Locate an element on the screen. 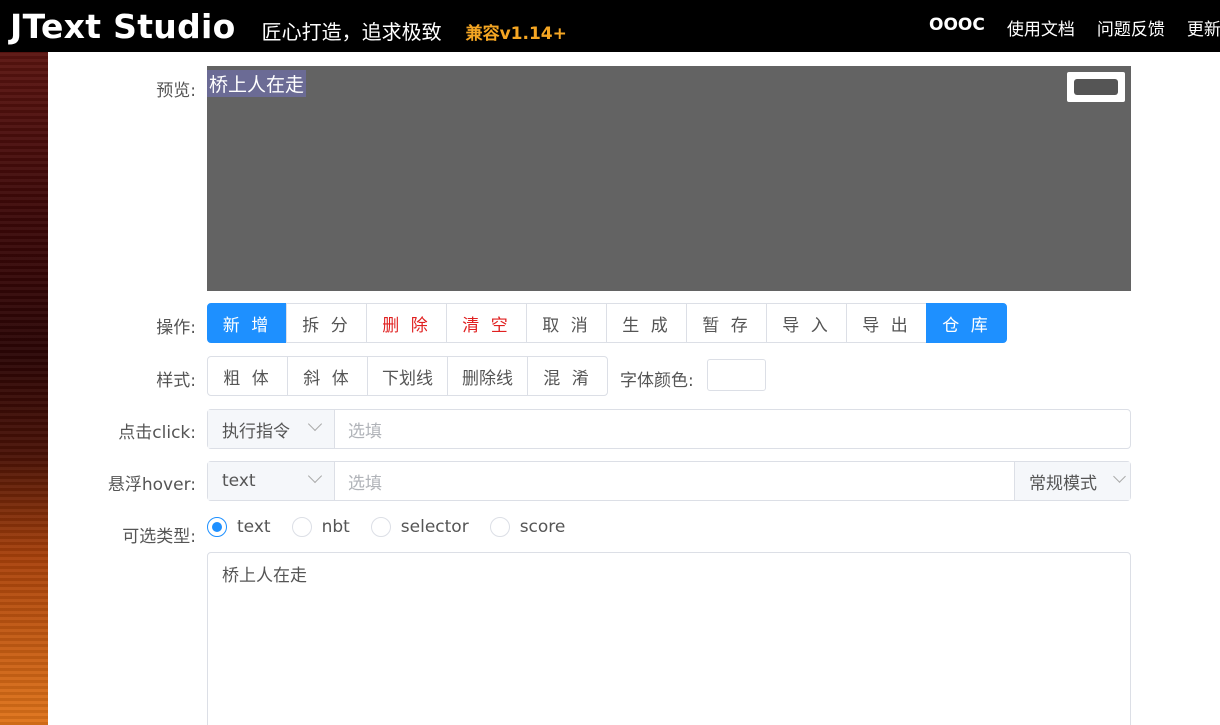 The width and height of the screenshot is (1220, 725). slogan: 匠心打造，追求极致 is located at coordinates (351, 31).